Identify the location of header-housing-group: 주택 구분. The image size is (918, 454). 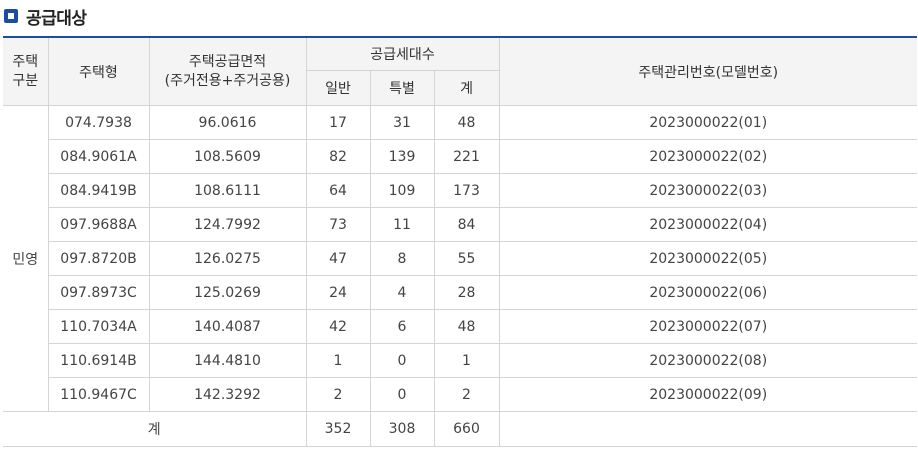
(26, 71).